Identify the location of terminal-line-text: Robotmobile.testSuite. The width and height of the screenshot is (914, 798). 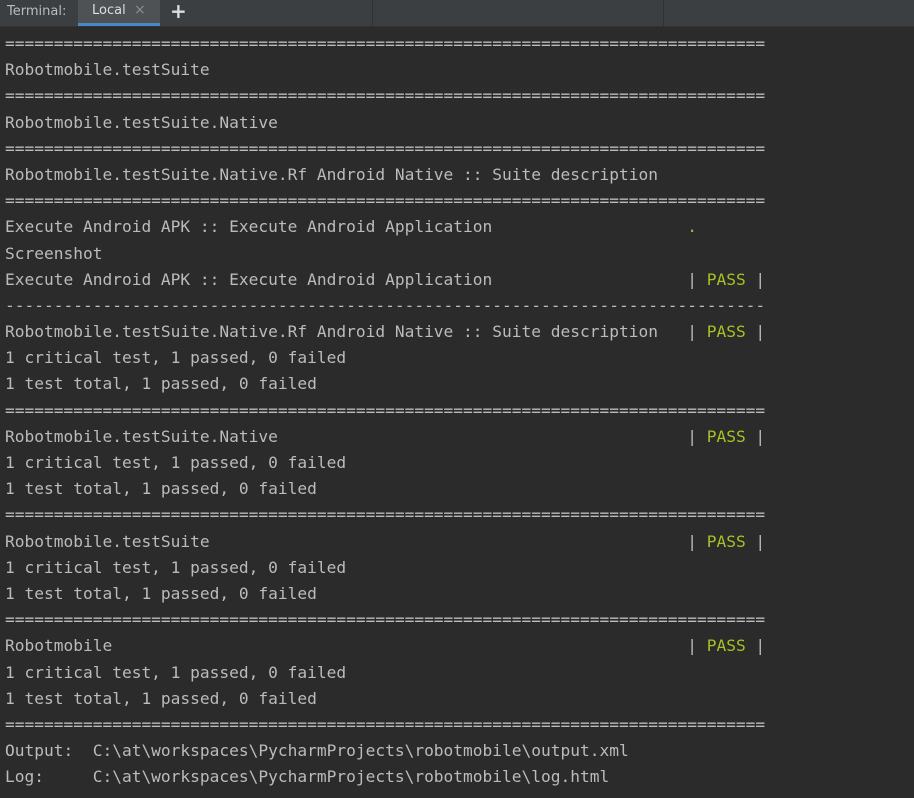
(107, 70).